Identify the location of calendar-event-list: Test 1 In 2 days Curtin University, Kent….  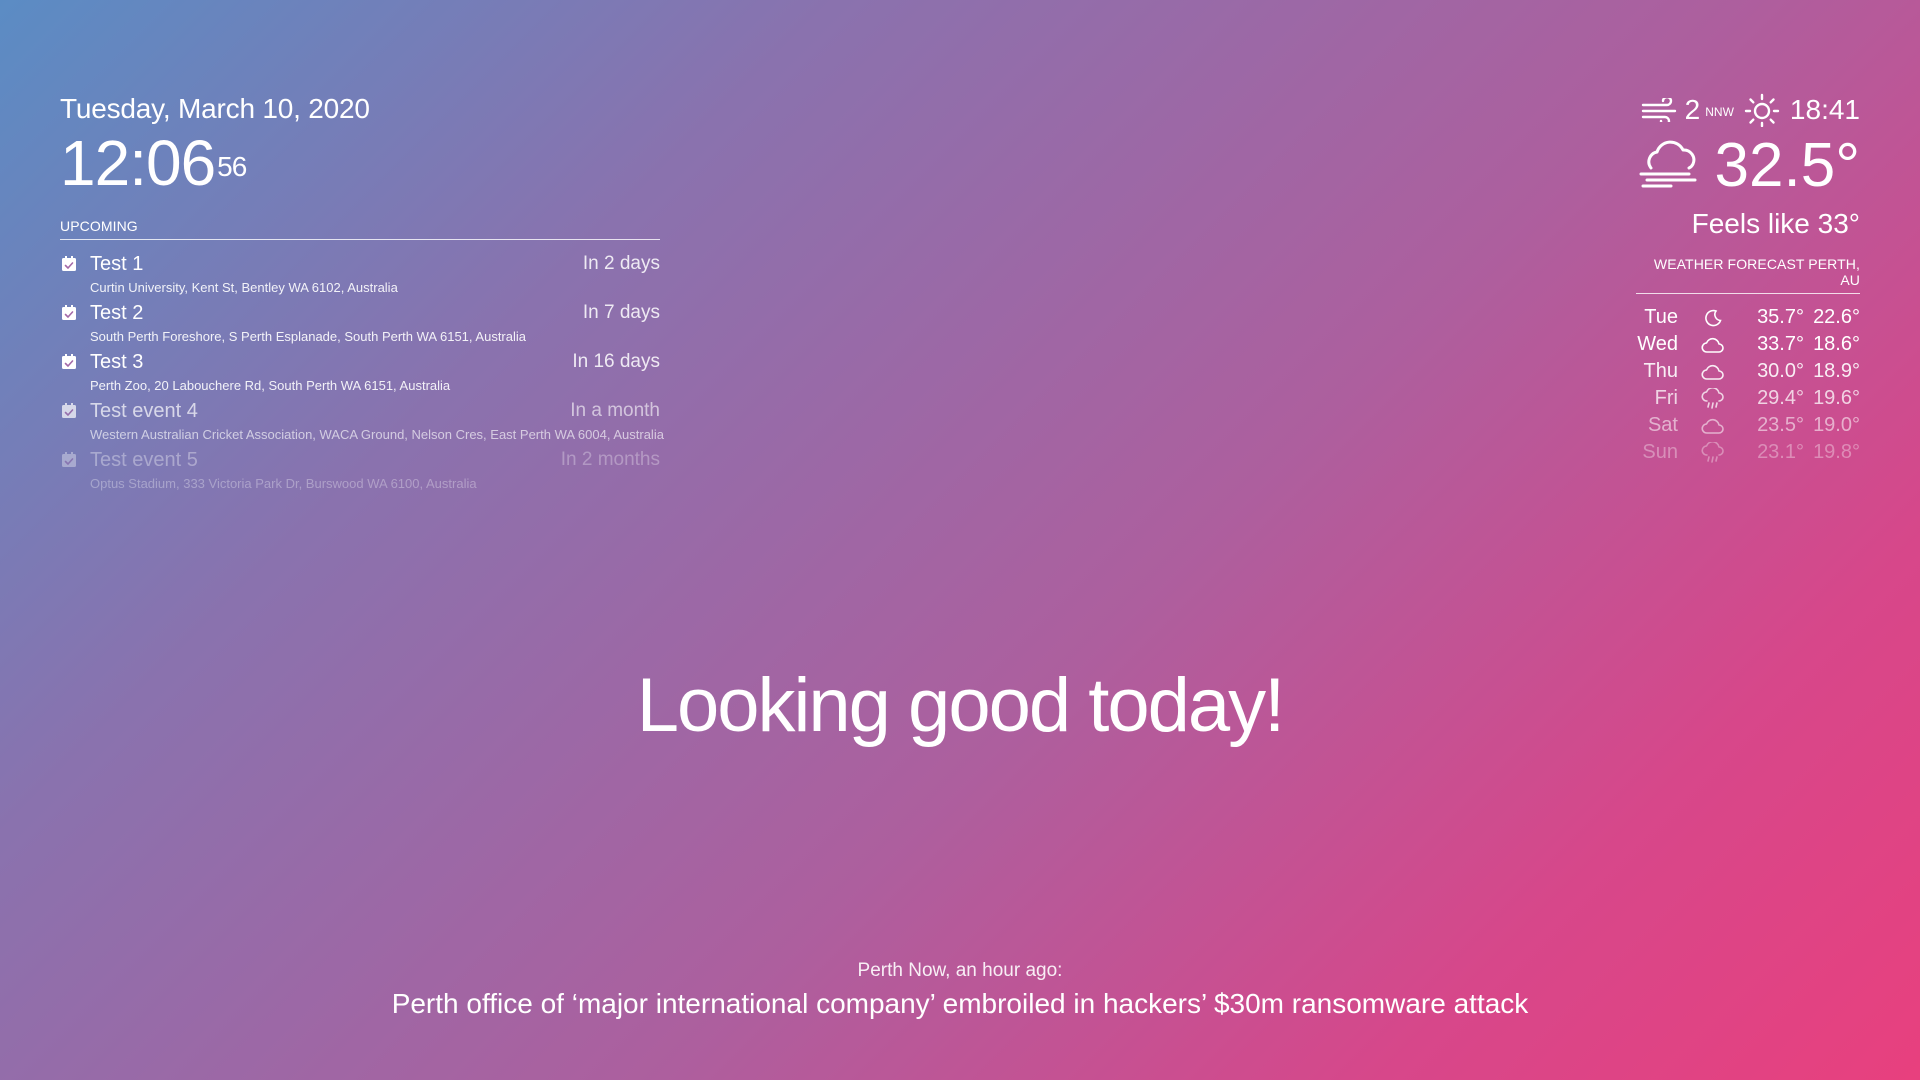
(362, 372).